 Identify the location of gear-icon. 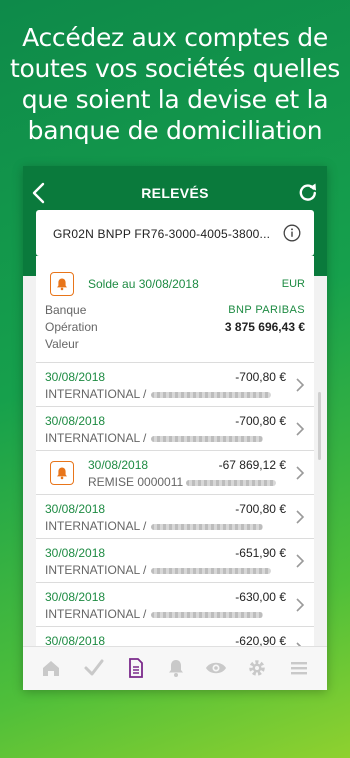
(257, 668).